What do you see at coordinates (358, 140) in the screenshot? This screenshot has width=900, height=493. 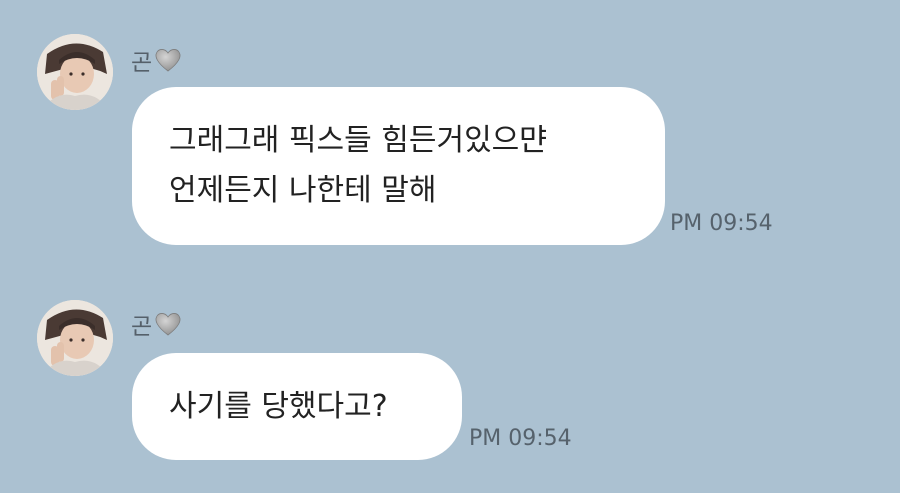 I see `message-text-line: 그래그래 픽스들 힘든거있으먄` at bounding box center [358, 140].